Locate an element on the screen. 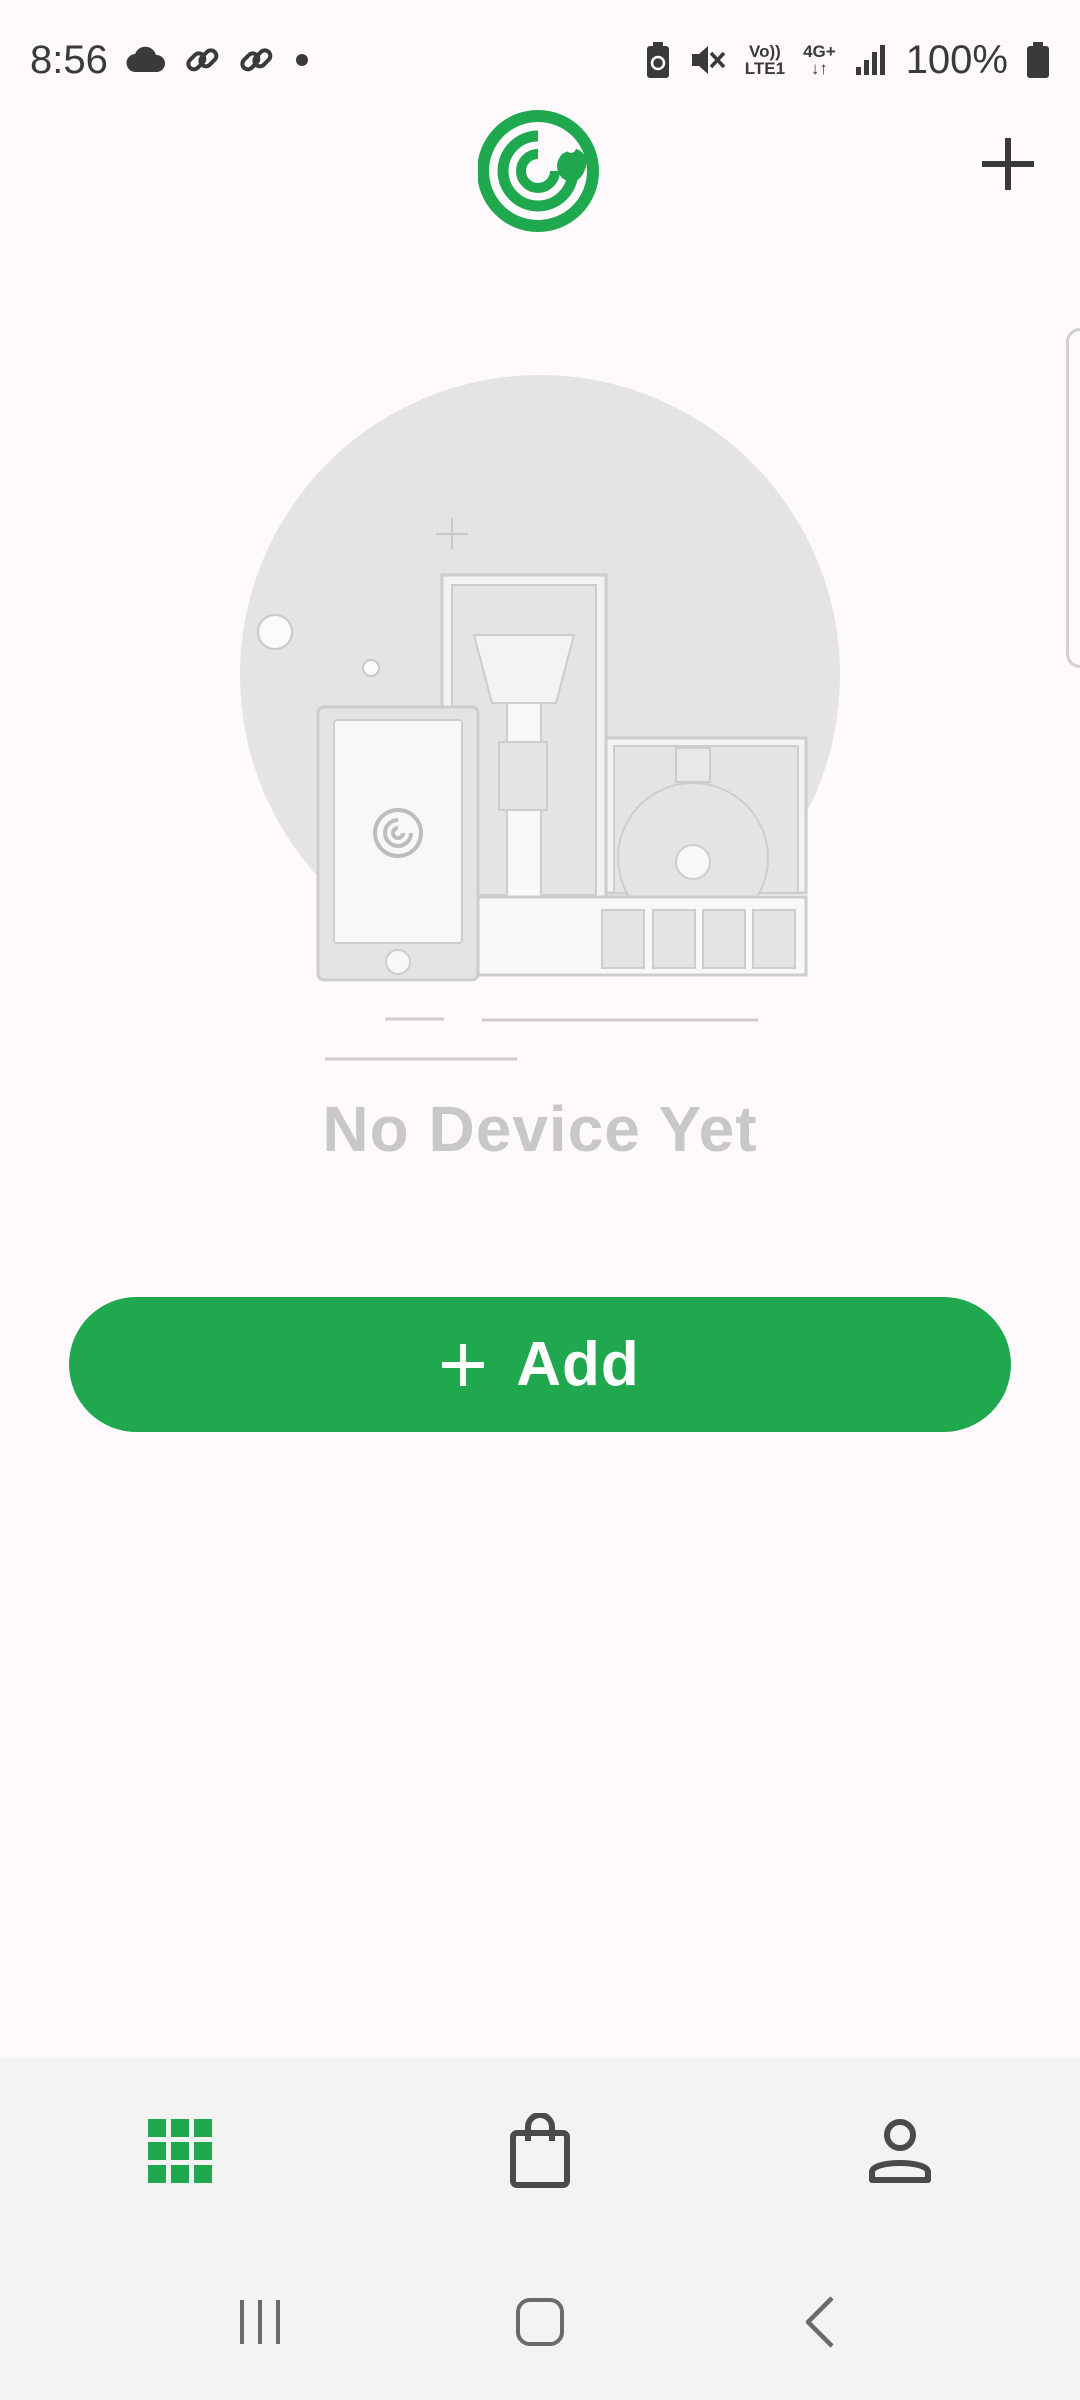 The width and height of the screenshot is (1080, 2400). shopping-bag-icon is located at coordinates (540, 2152).